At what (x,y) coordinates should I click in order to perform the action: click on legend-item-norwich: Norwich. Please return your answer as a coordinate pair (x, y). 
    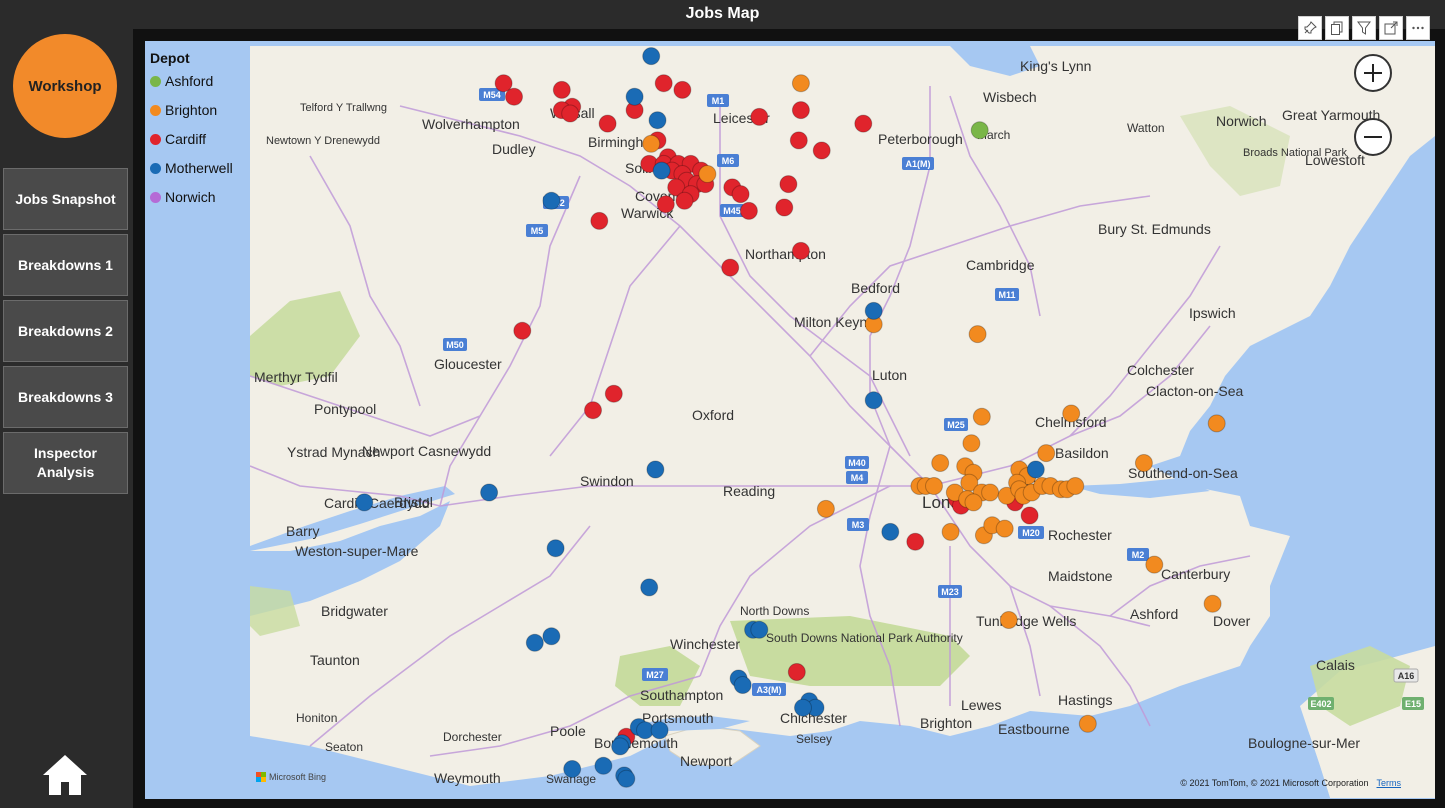
    Looking at the image, I should click on (183, 197).